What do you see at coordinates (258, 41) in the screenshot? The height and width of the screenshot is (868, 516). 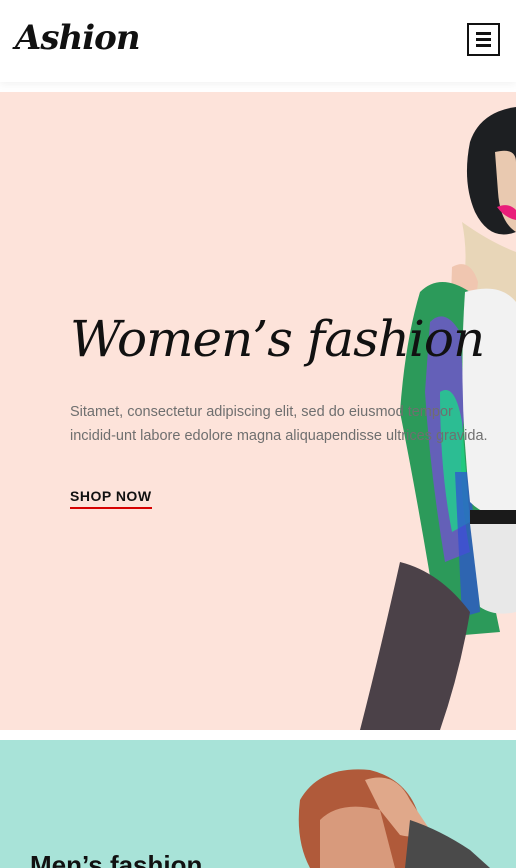 I see `site-header: Ashion` at bounding box center [258, 41].